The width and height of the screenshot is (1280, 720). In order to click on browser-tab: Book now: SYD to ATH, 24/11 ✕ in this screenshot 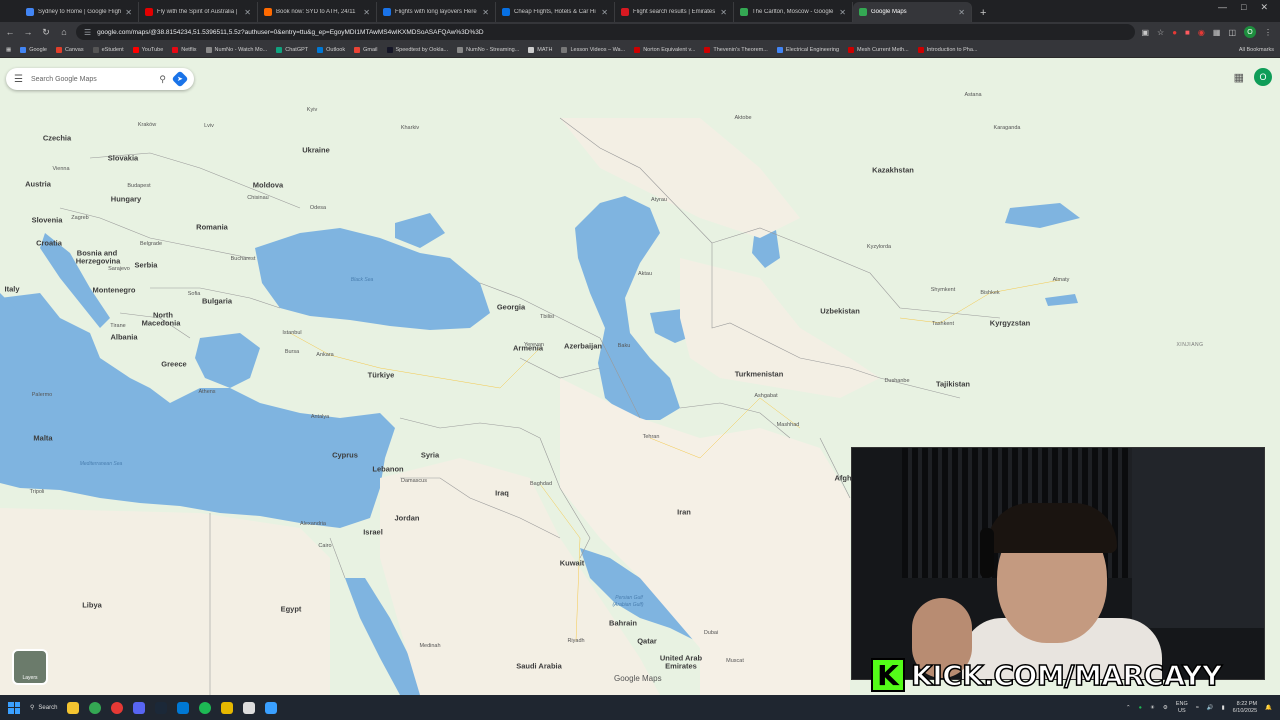, I will do `click(317, 12)`.